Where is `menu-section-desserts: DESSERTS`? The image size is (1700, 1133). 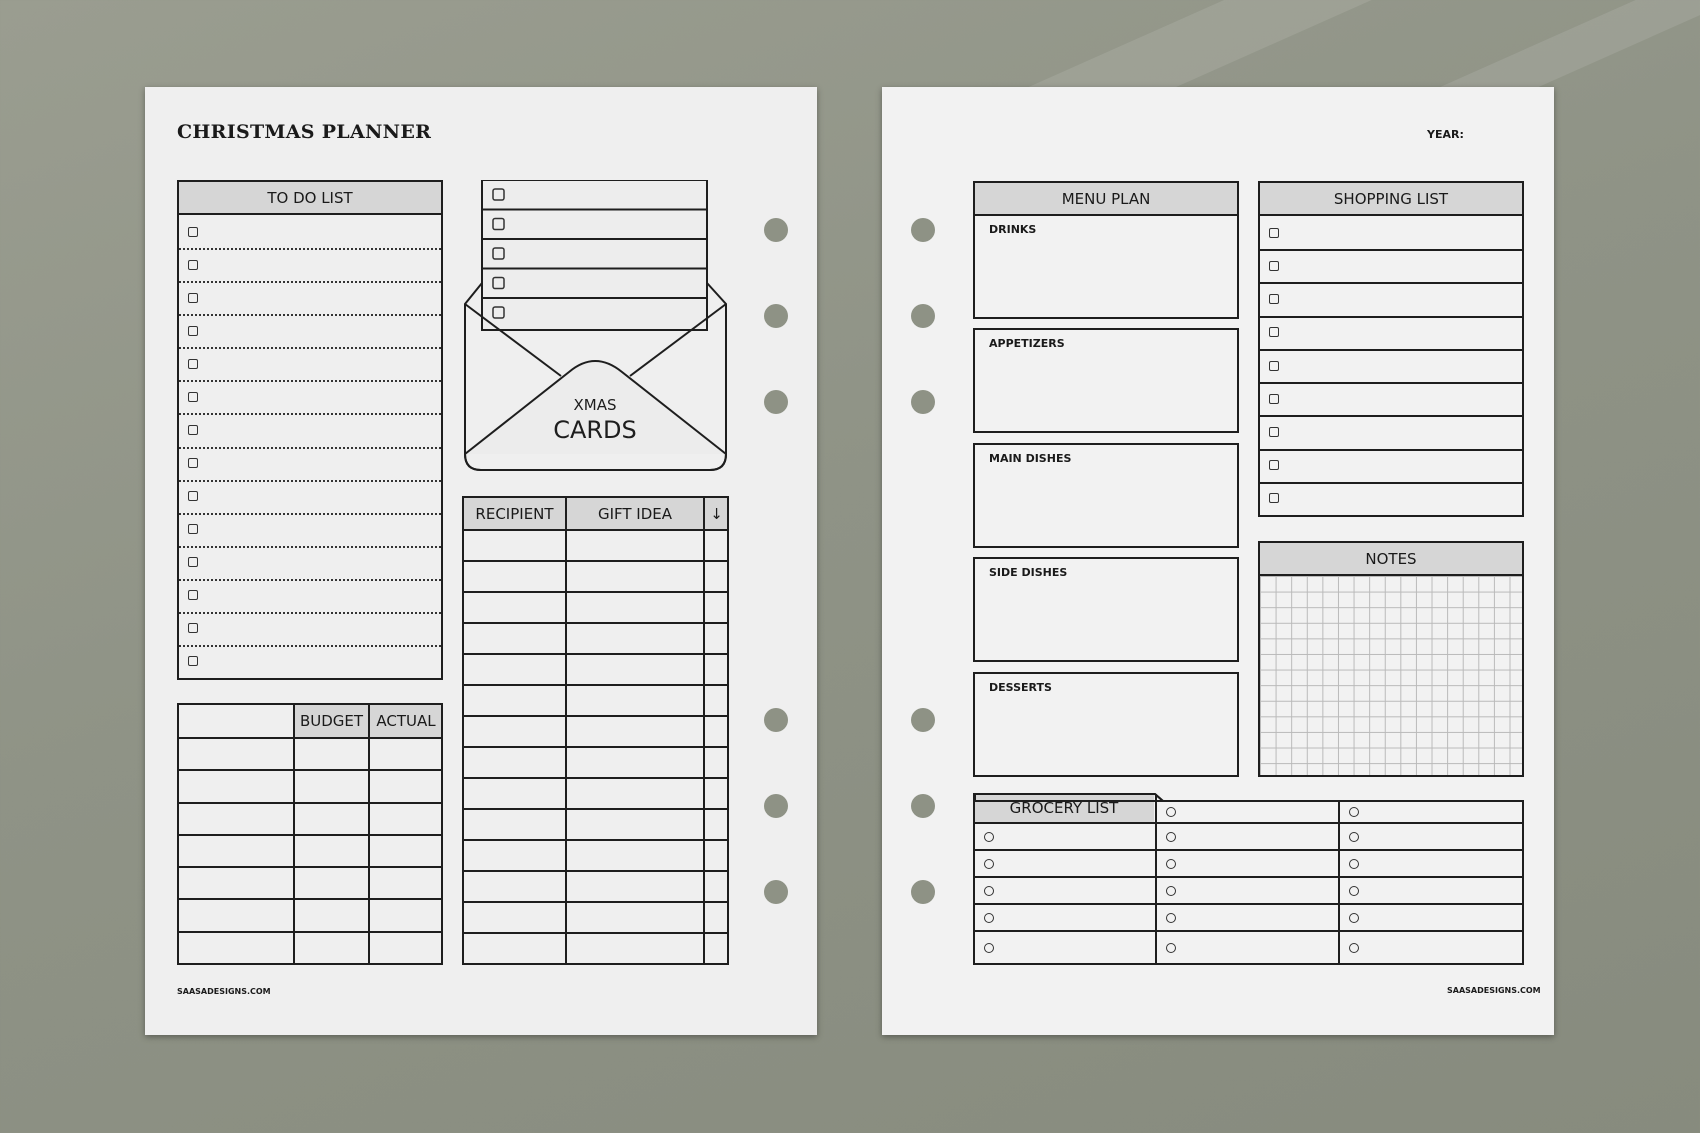
menu-section-desserts: DESSERTS is located at coordinates (1020, 687).